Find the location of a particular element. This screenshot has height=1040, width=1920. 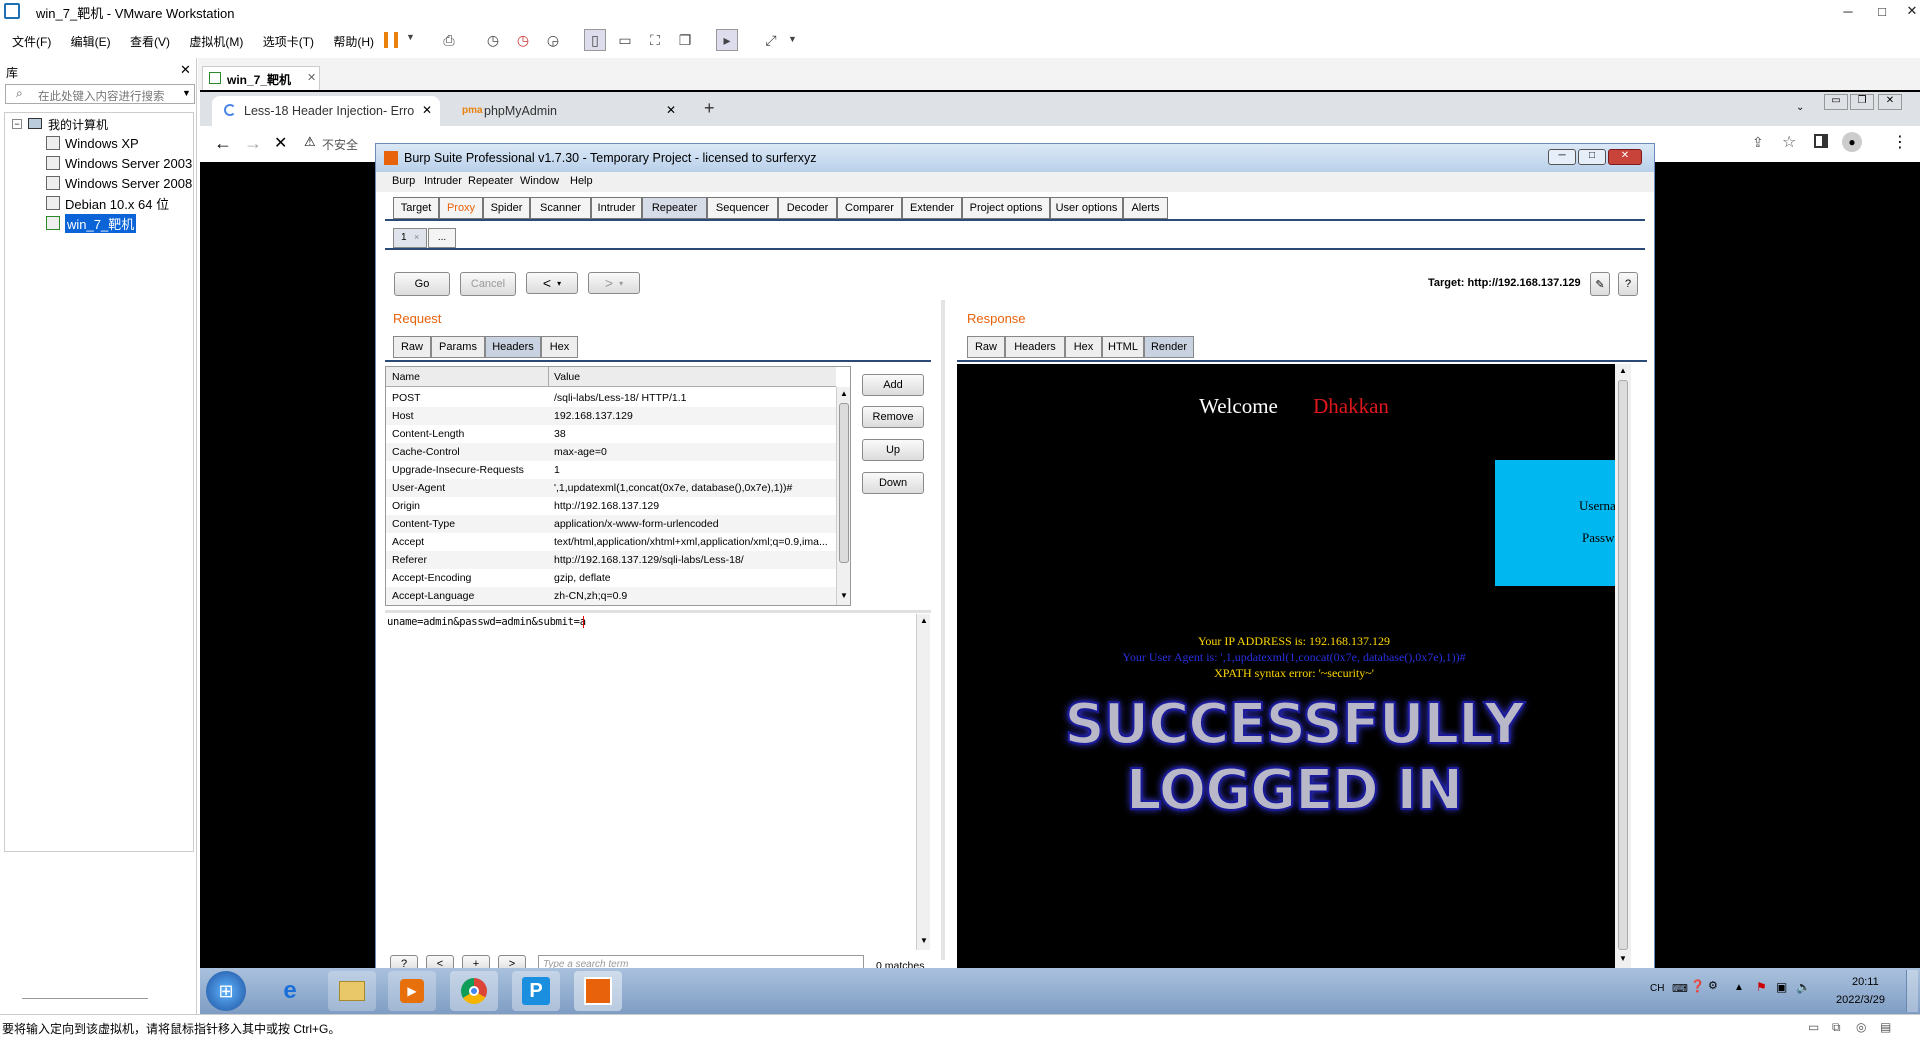

show-desktop-button is located at coordinates (1912, 991).